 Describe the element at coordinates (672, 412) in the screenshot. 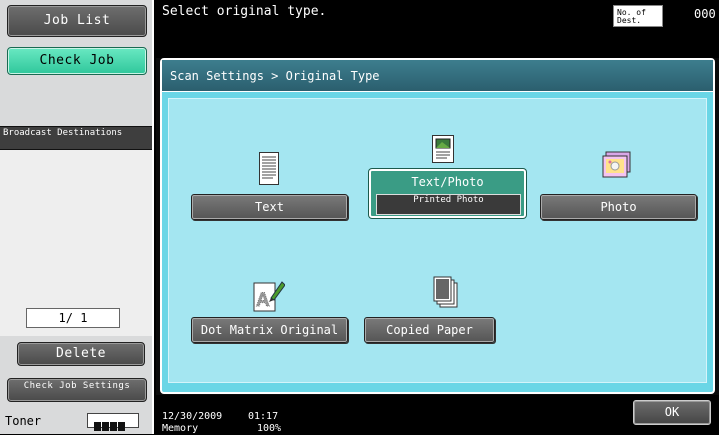

I see `ok-button: OK` at that location.